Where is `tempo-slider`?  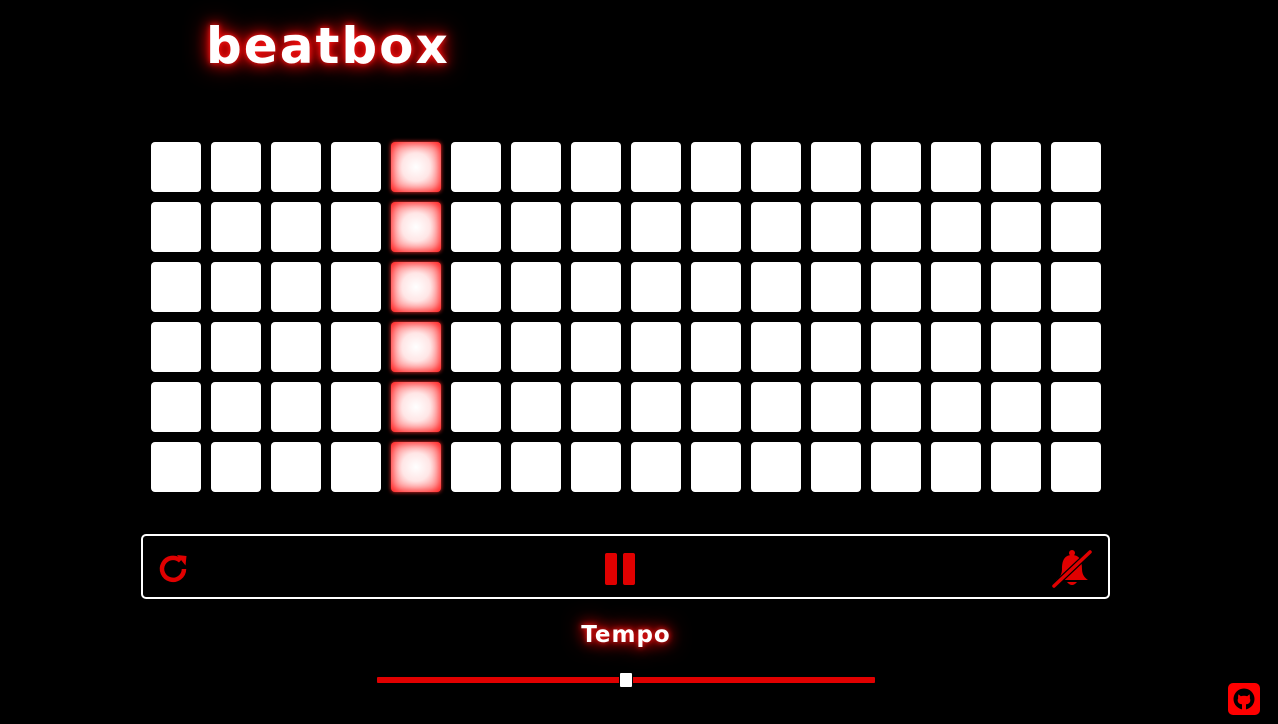
tempo-slider is located at coordinates (626, 680).